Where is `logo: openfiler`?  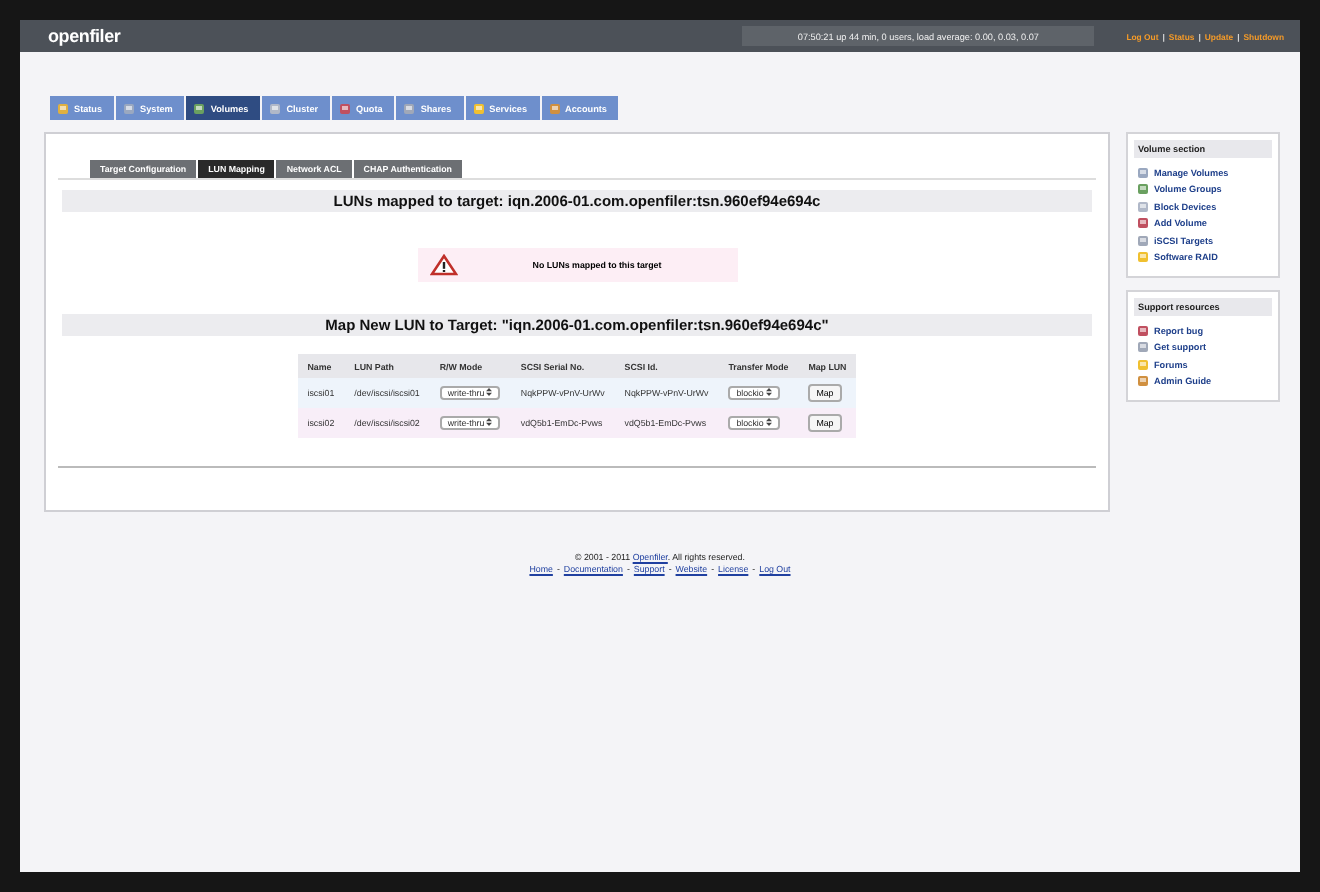 logo: openfiler is located at coordinates (84, 36).